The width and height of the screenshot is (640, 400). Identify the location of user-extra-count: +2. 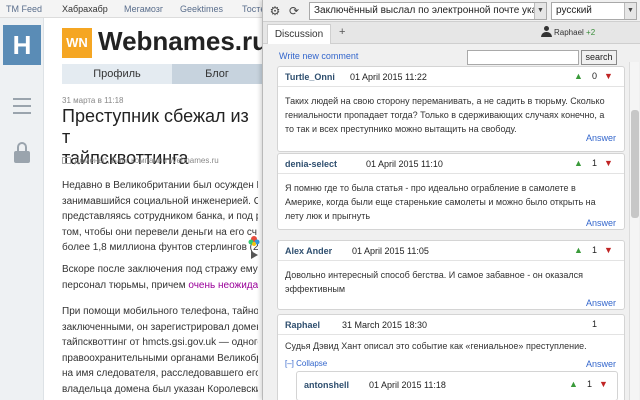
(591, 32).